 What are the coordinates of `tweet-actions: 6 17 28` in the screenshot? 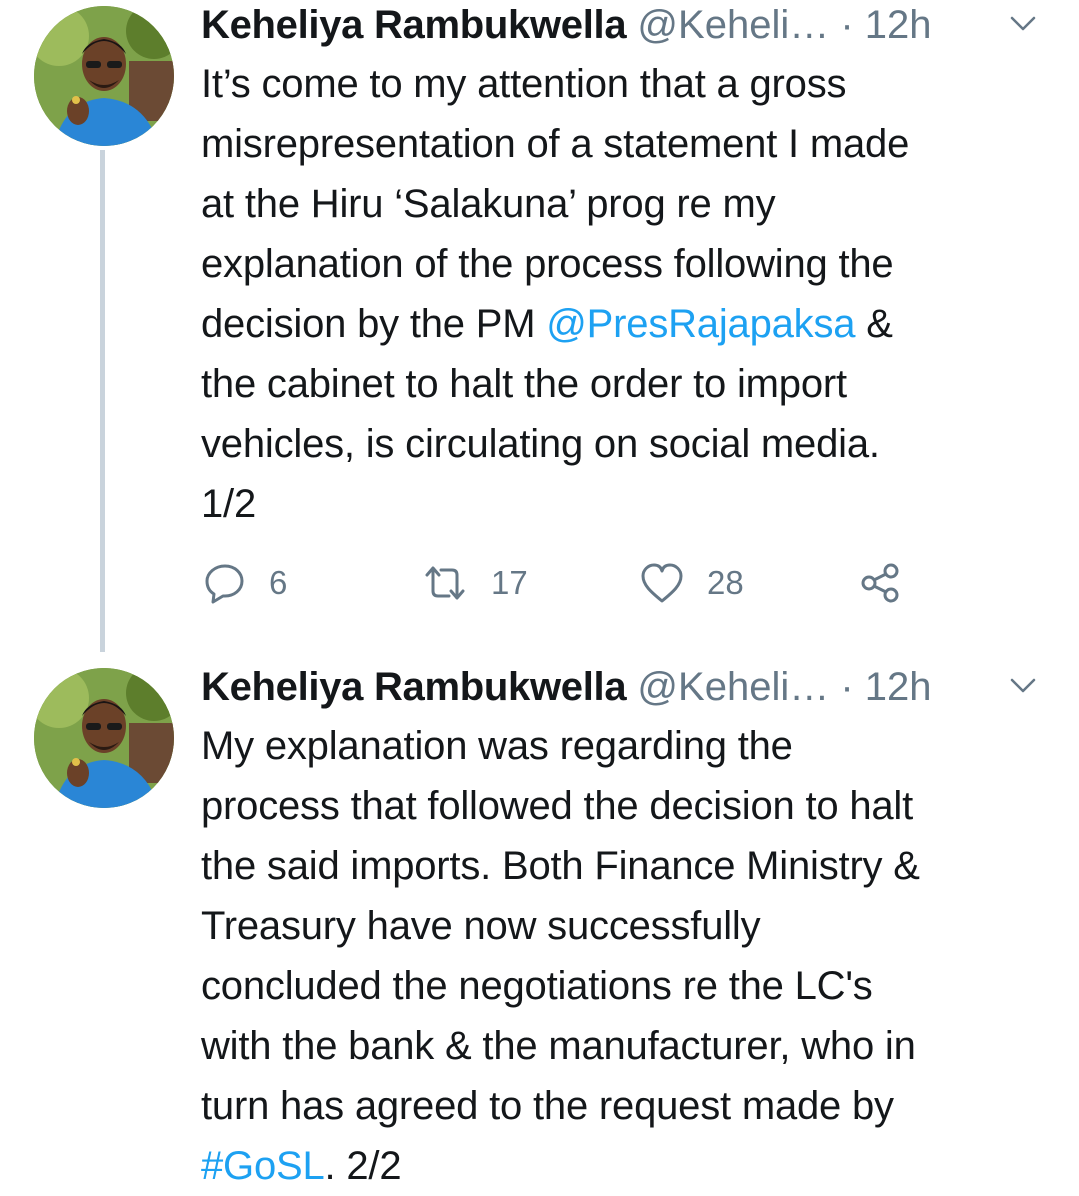 It's located at (563, 583).